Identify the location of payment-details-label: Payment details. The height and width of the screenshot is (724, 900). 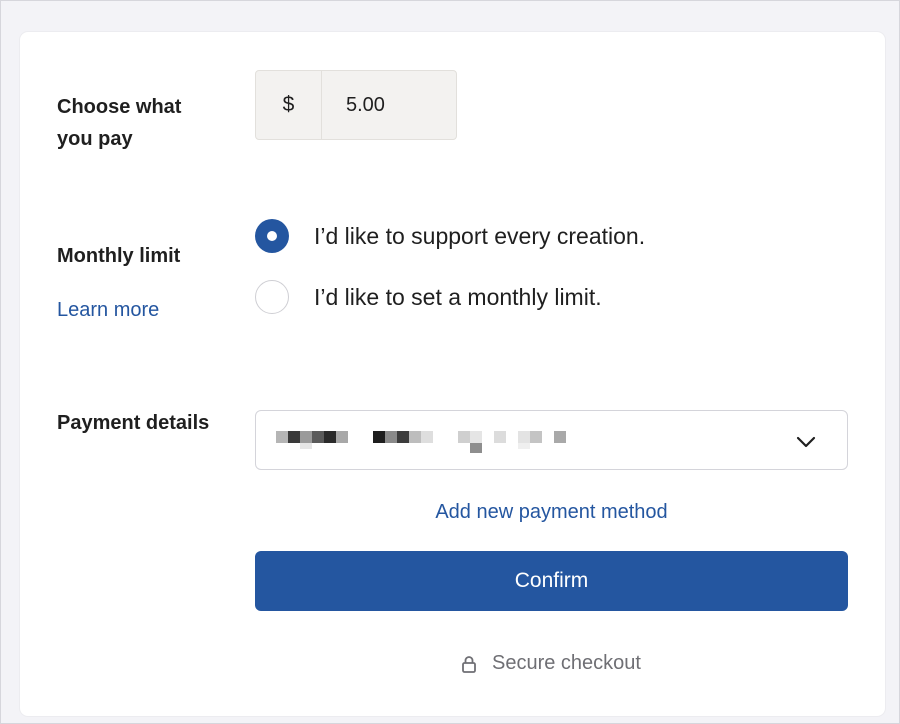
(133, 423).